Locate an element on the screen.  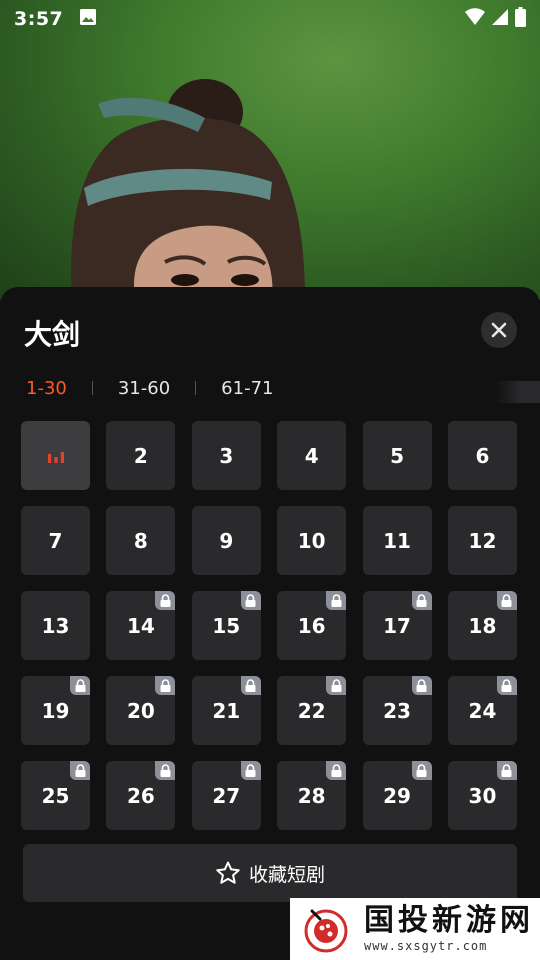
site-watermark: 国投新游网 www.sxsgytr.com is located at coordinates (415, 929).